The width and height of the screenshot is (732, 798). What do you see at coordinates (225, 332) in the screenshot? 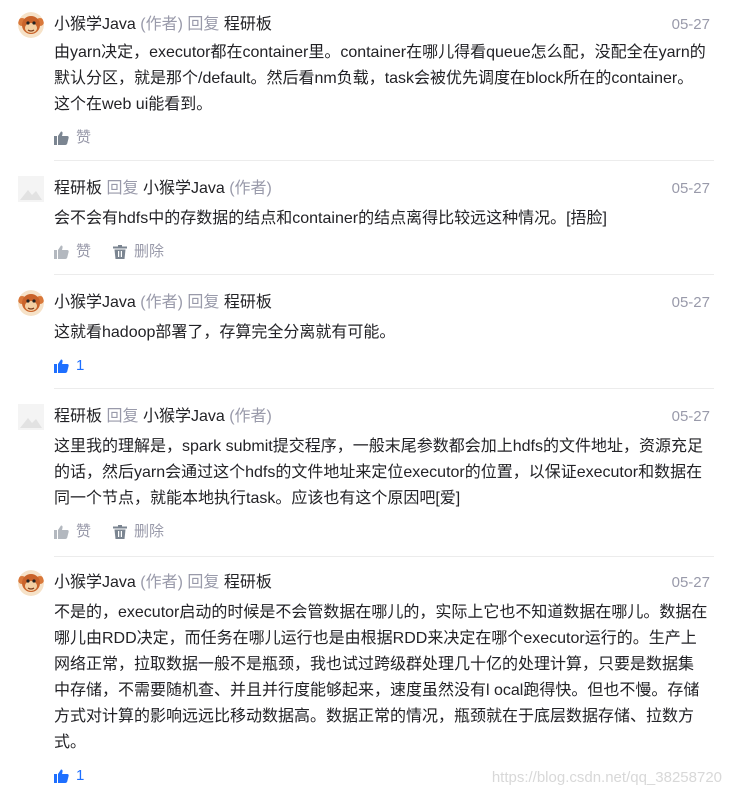
I see `comment-text: 这就看hadoop部署了，存算完全分离就有可能。` at bounding box center [225, 332].